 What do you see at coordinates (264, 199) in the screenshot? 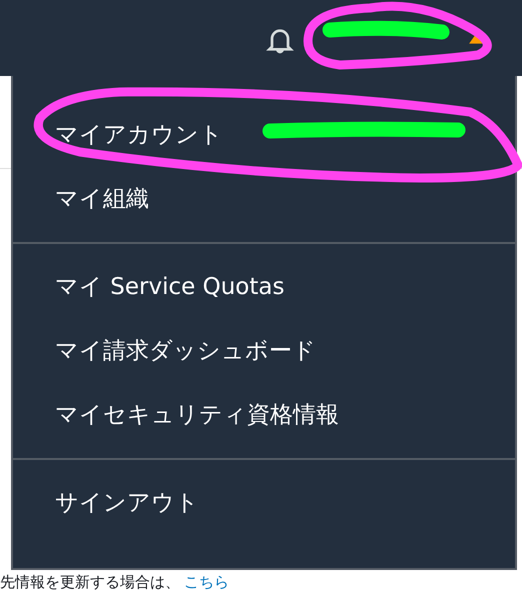
I see `menu-item: マイ組織` at bounding box center [264, 199].